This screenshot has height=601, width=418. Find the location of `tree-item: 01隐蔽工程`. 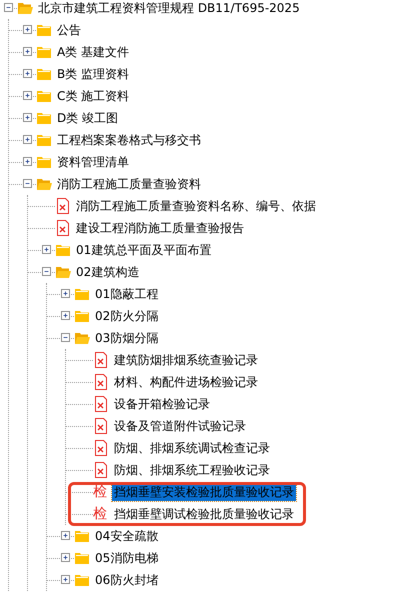

tree-item: 01隐蔽工程 is located at coordinates (126, 294).